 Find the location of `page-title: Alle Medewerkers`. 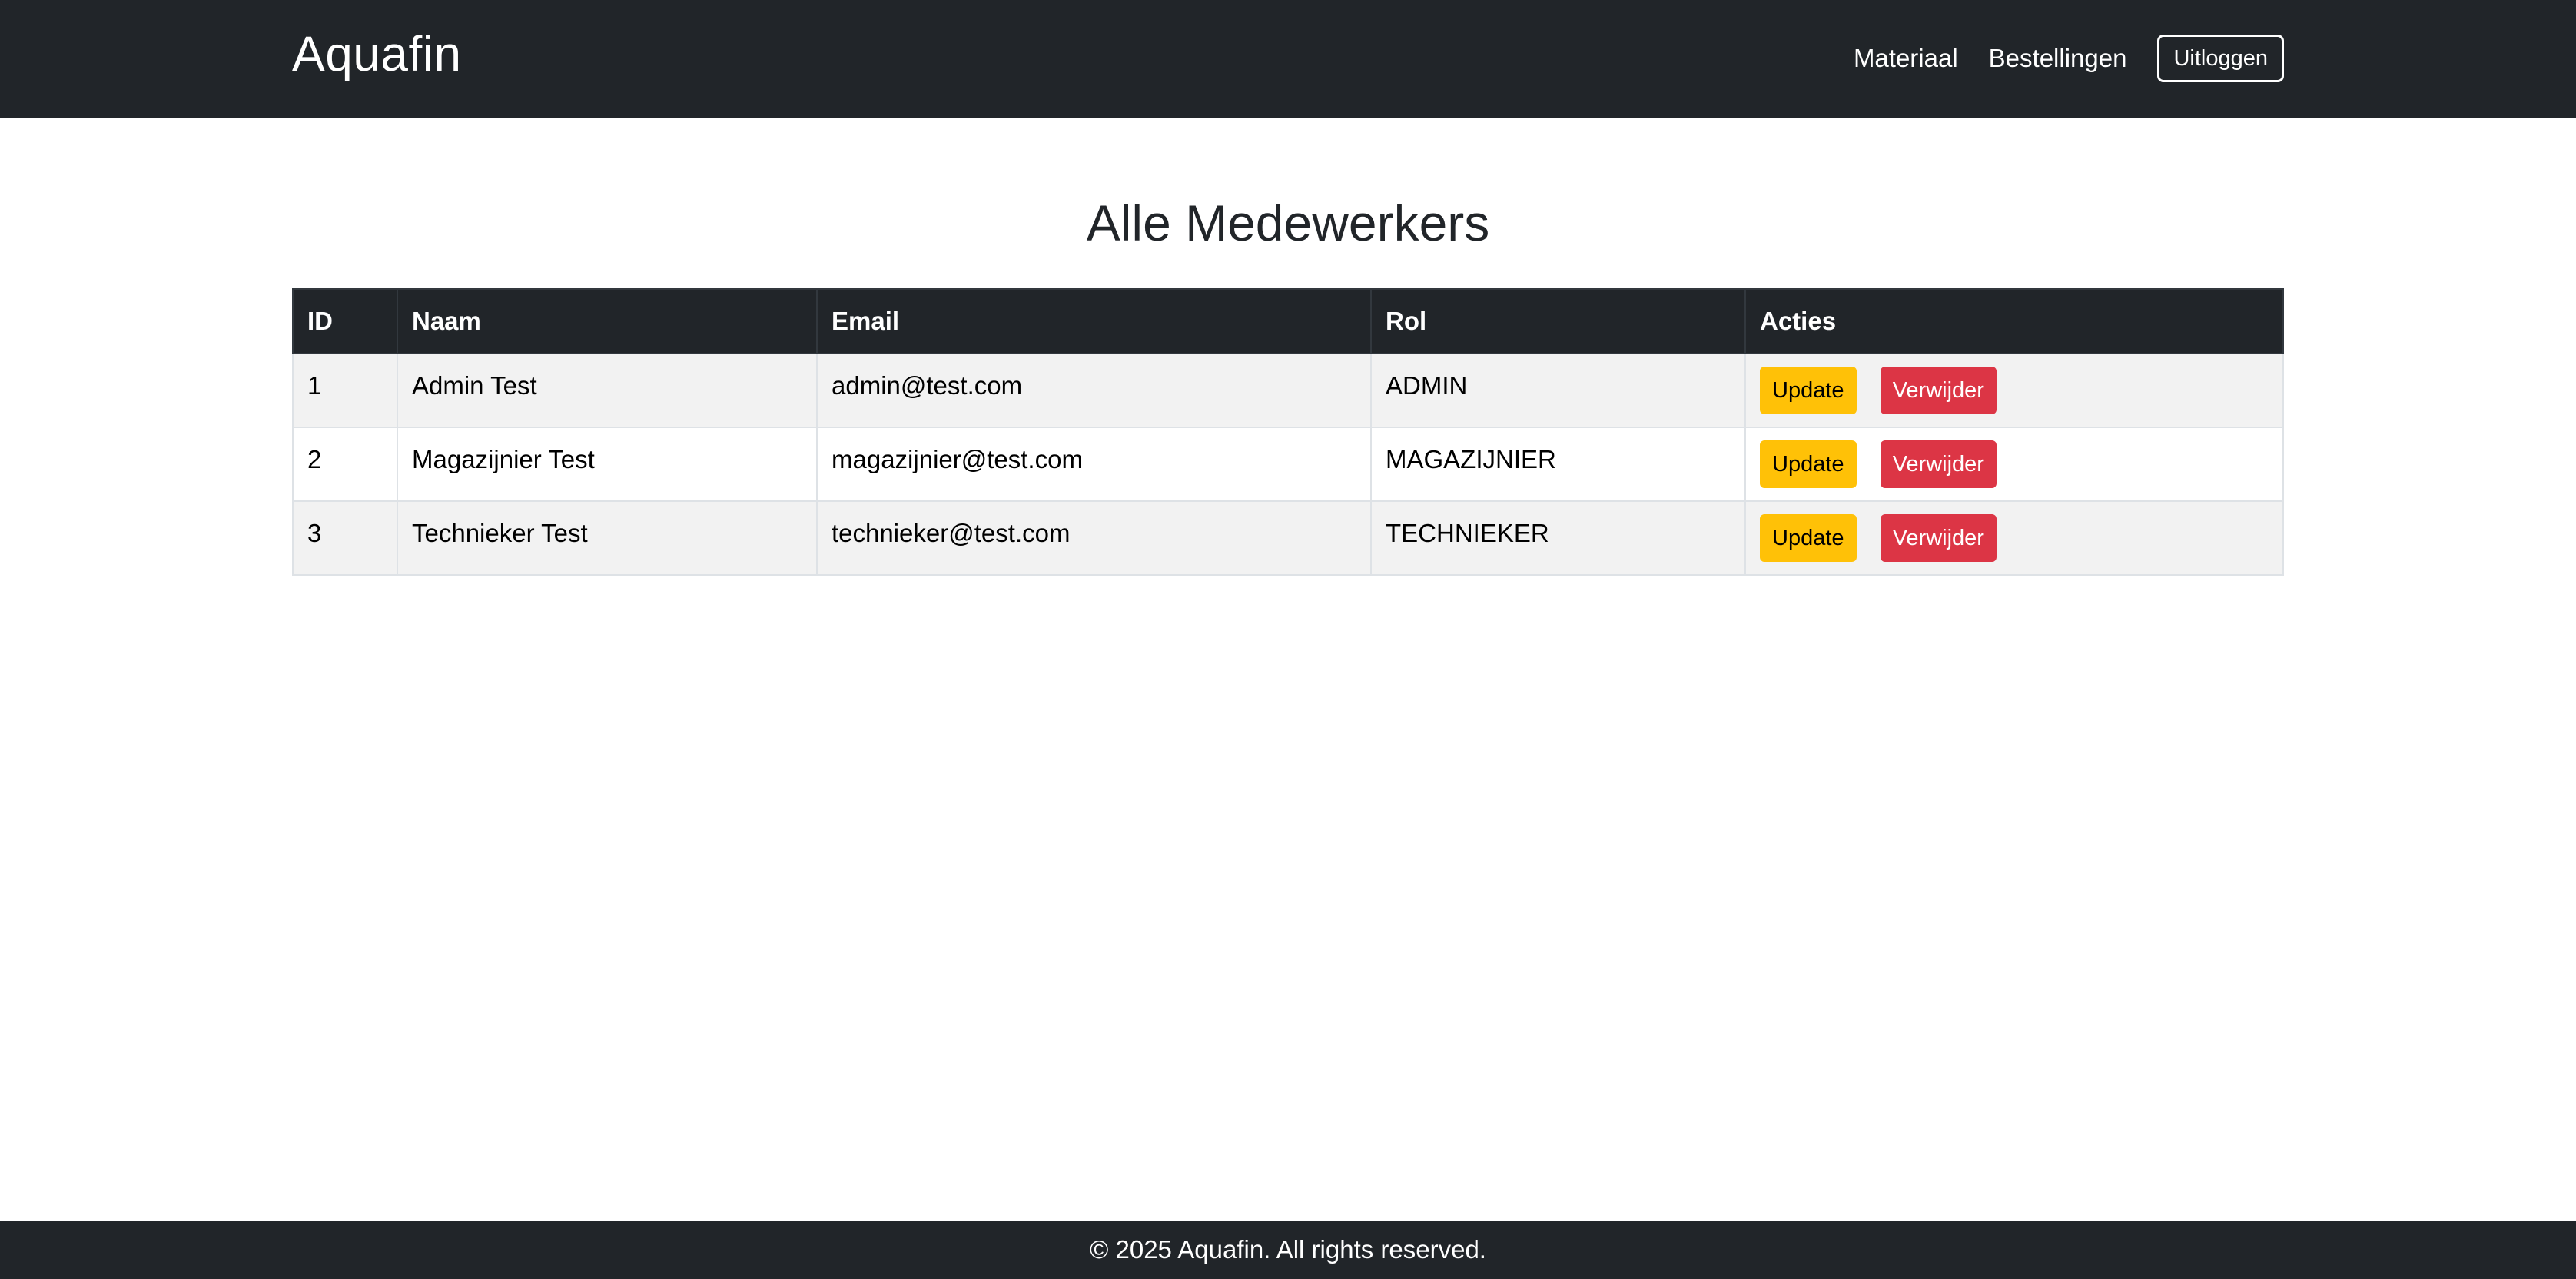

page-title: Alle Medewerkers is located at coordinates (1288, 223).